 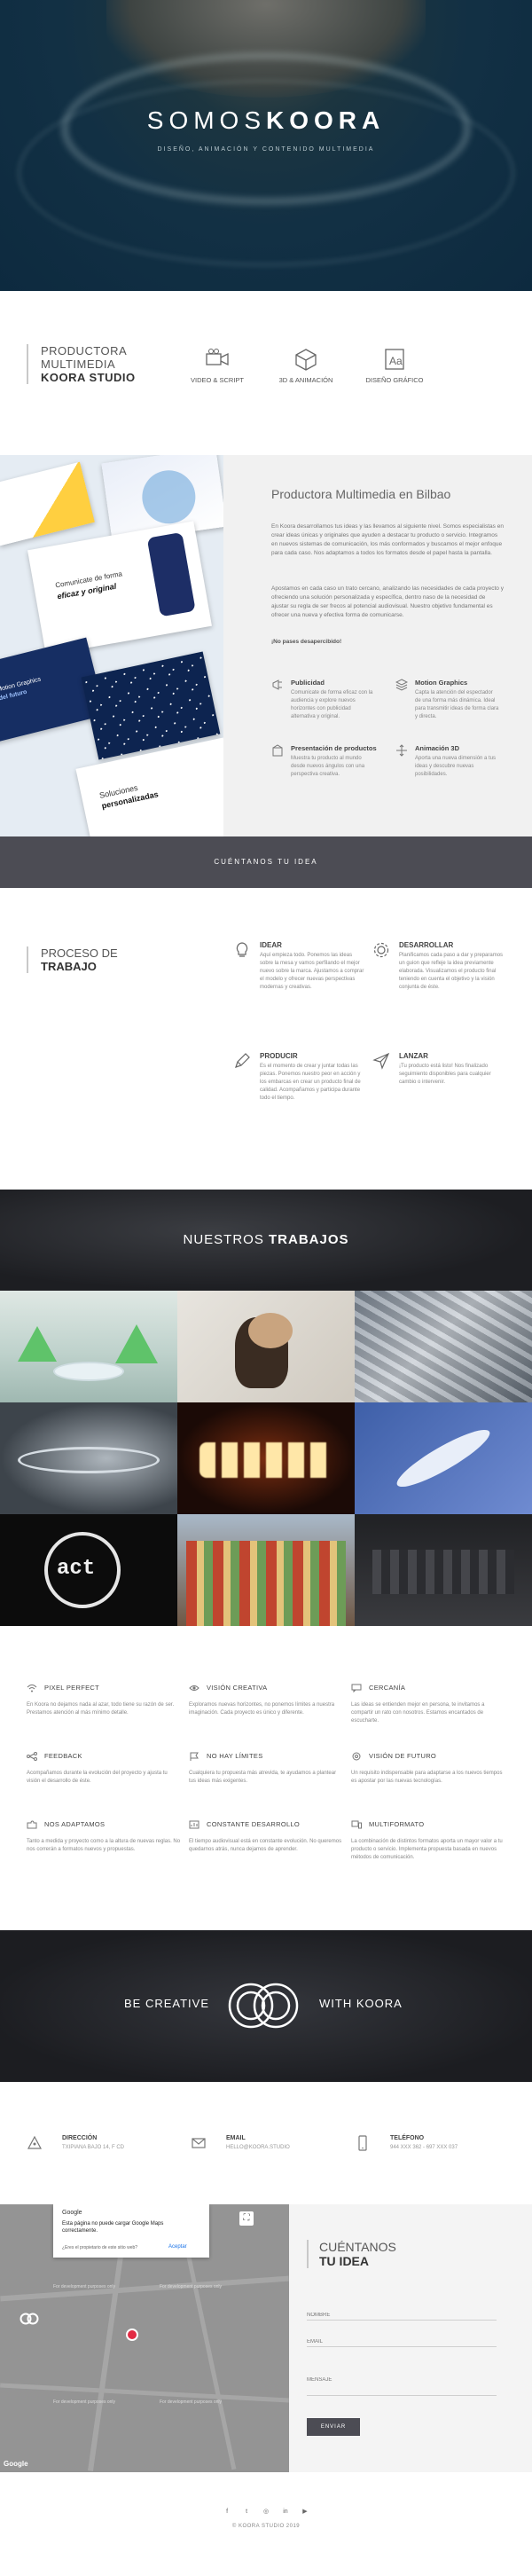 I want to click on portfolio-grid: act, so click(x=266, y=1458).